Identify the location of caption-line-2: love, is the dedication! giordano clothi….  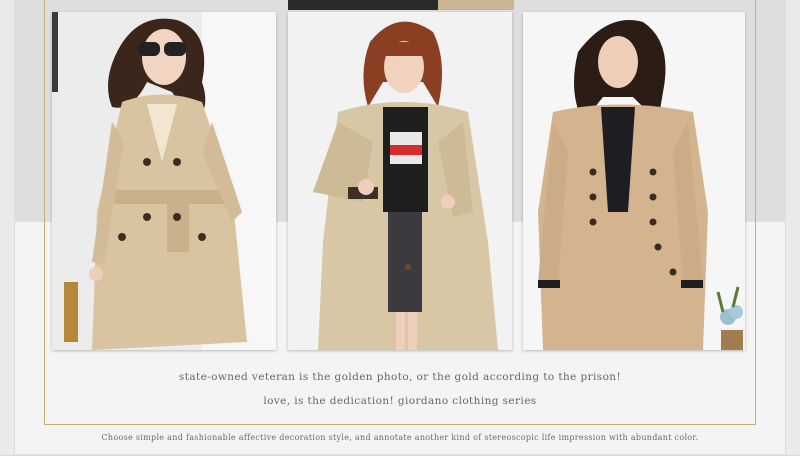
(400, 401).